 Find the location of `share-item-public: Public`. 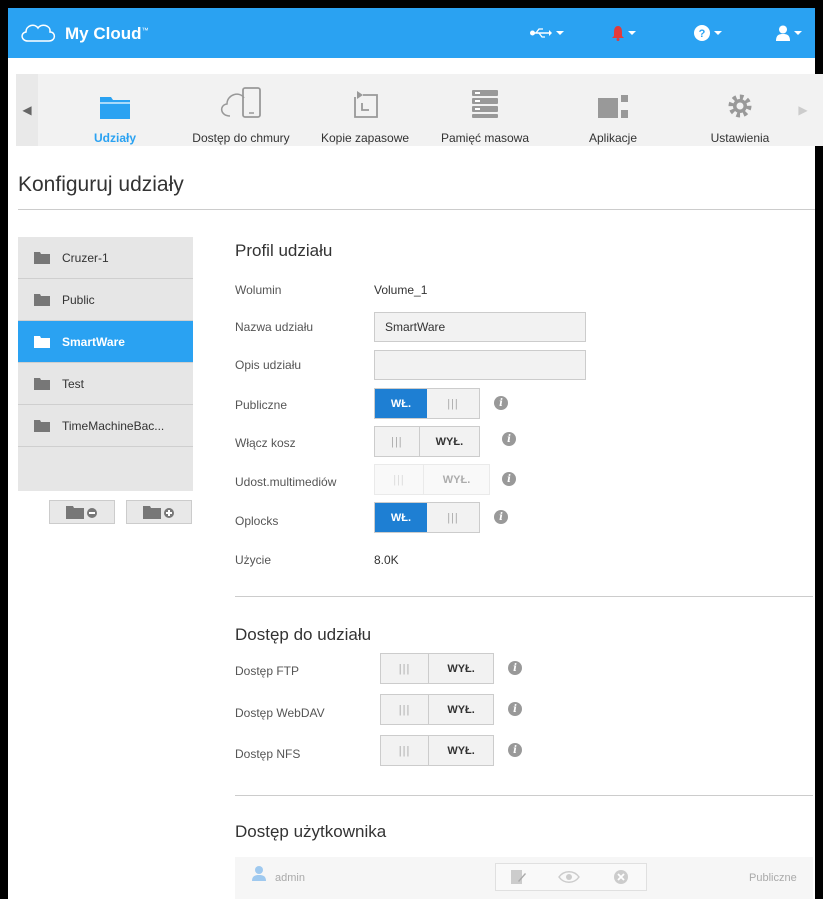

share-item-public: Public is located at coordinates (105, 300).